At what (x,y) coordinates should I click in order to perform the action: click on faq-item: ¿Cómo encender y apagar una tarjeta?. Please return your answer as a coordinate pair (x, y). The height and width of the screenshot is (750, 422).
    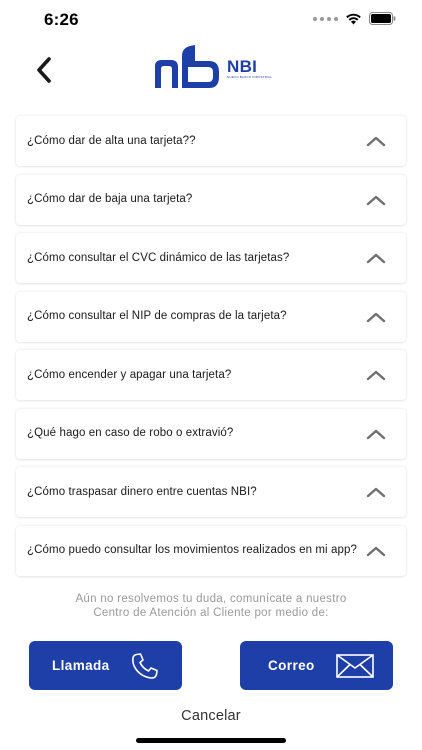
    Looking at the image, I should click on (211, 375).